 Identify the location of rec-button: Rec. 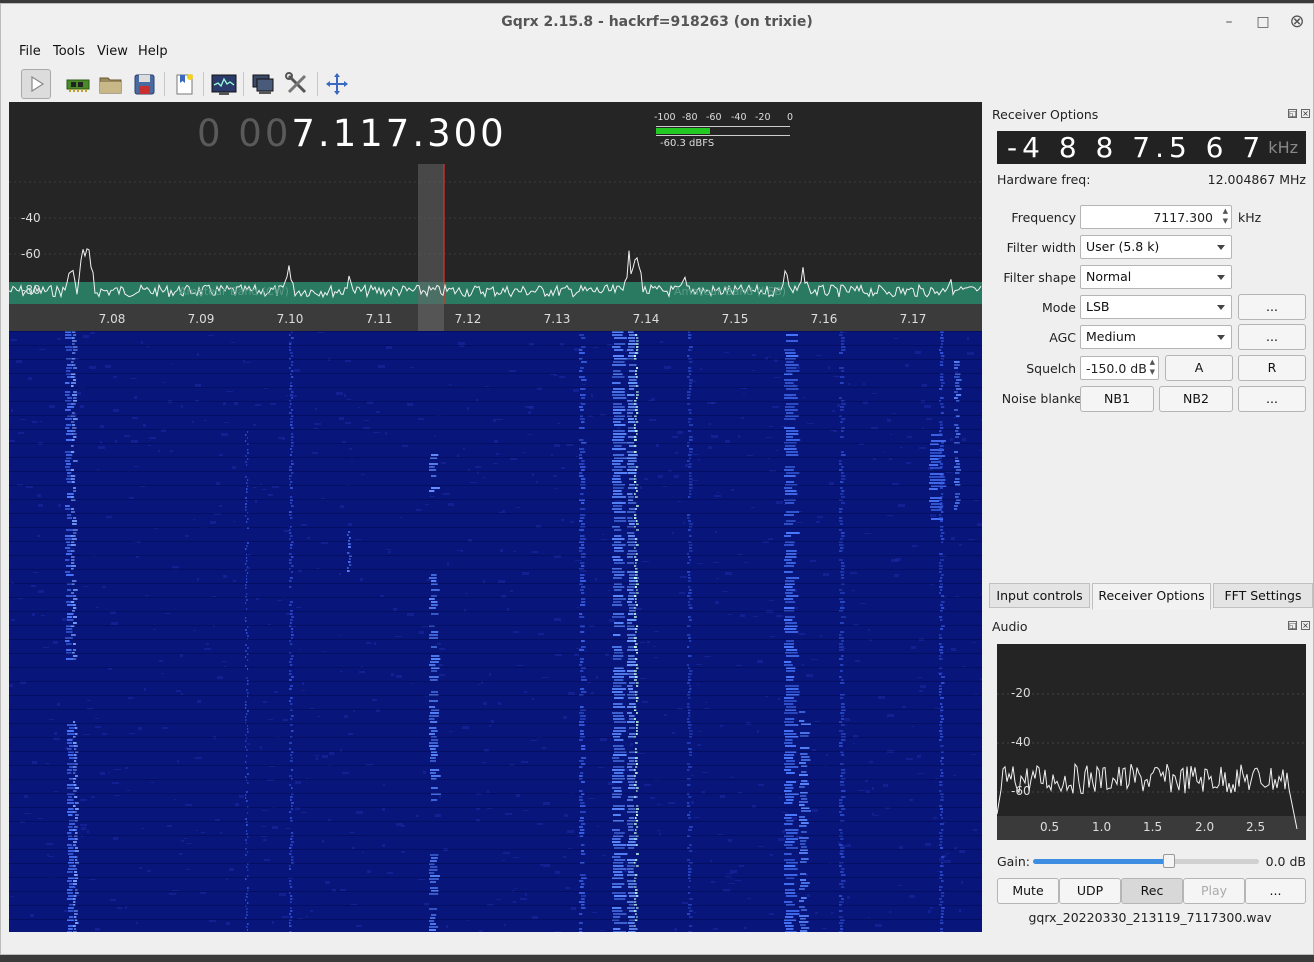
(1152, 891).